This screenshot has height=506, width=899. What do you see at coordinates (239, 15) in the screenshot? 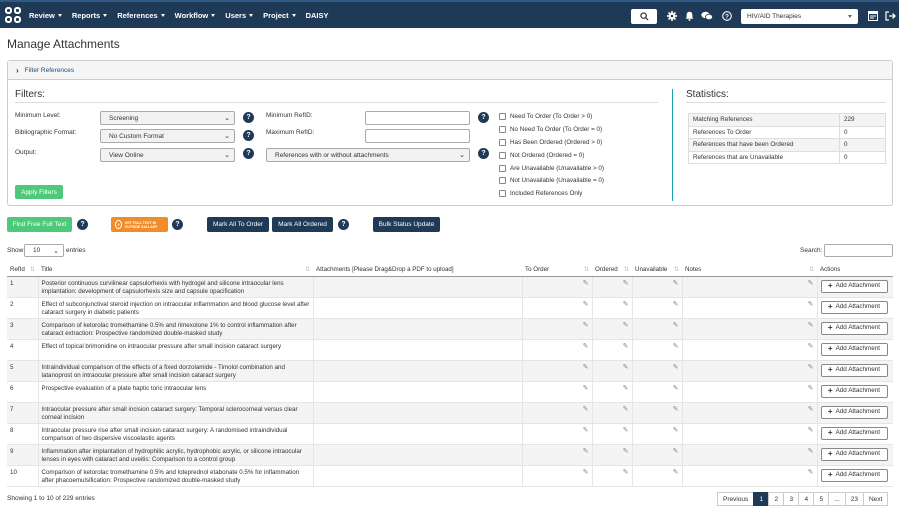
I see `nav-users: Users` at bounding box center [239, 15].